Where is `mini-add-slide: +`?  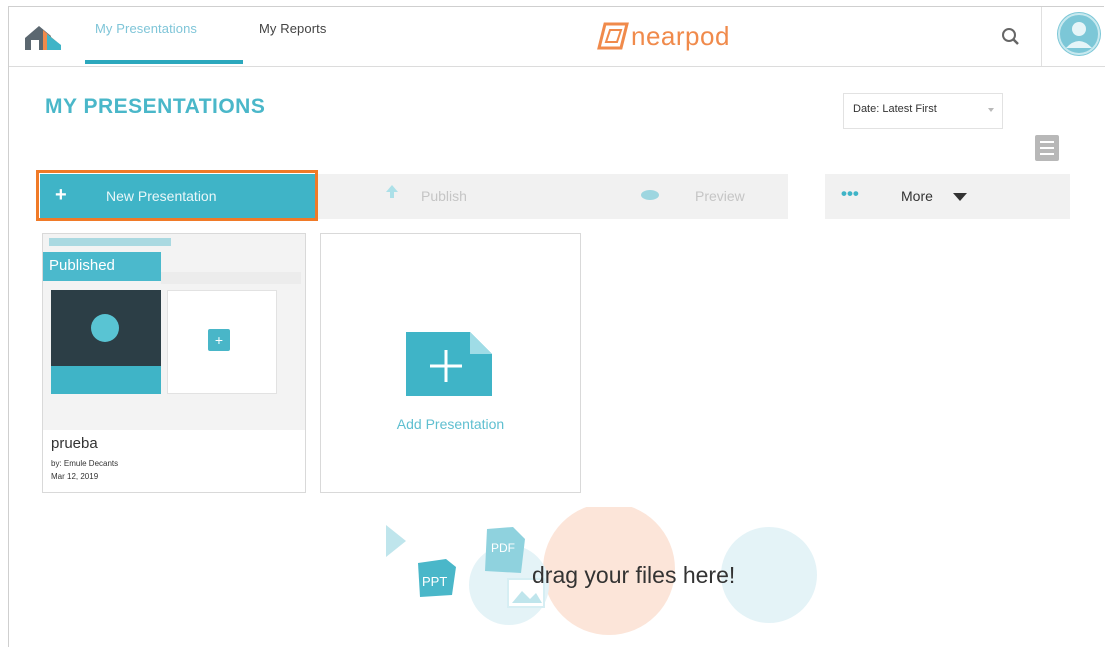 mini-add-slide: + is located at coordinates (222, 342).